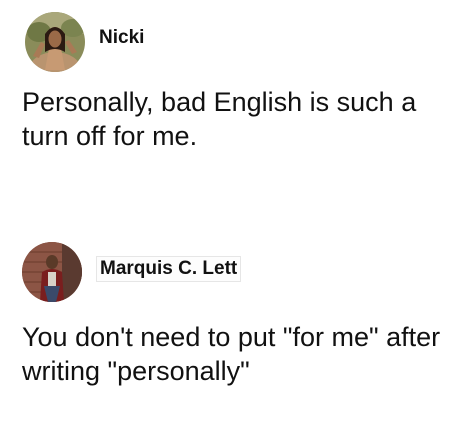 This screenshot has height=431, width=474. I want to click on username: Marquis C. Lett, so click(169, 269).